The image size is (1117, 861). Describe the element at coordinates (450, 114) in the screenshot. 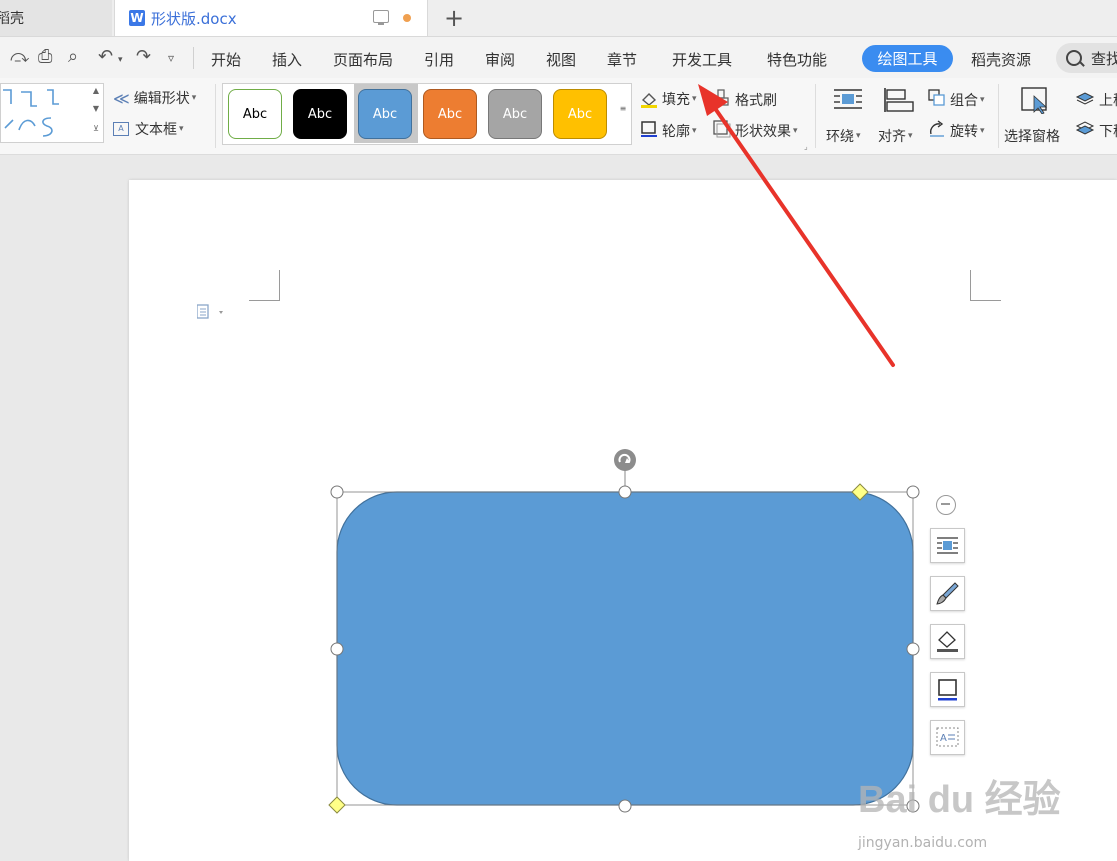

I see `style-chip-4: Abc` at that location.